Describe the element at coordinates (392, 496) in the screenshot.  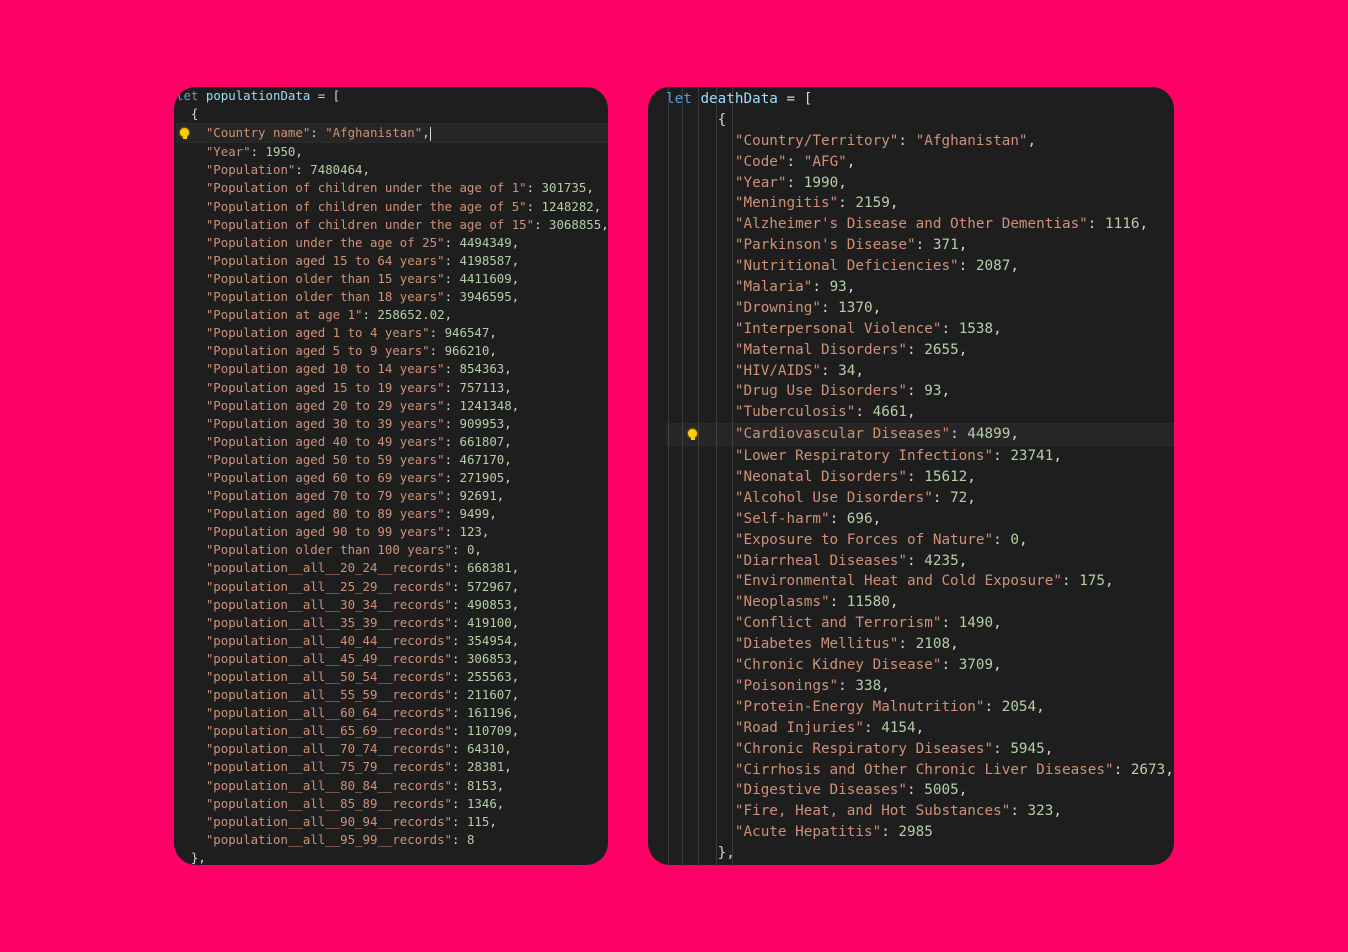
I see `code-line: "Population aged 70 to 79 years": 92691,` at that location.